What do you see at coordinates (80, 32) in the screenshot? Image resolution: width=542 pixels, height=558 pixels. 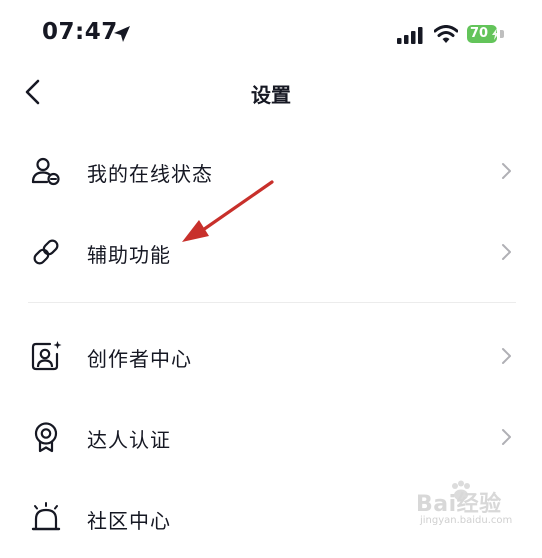 I see `status-time: 07:47` at bounding box center [80, 32].